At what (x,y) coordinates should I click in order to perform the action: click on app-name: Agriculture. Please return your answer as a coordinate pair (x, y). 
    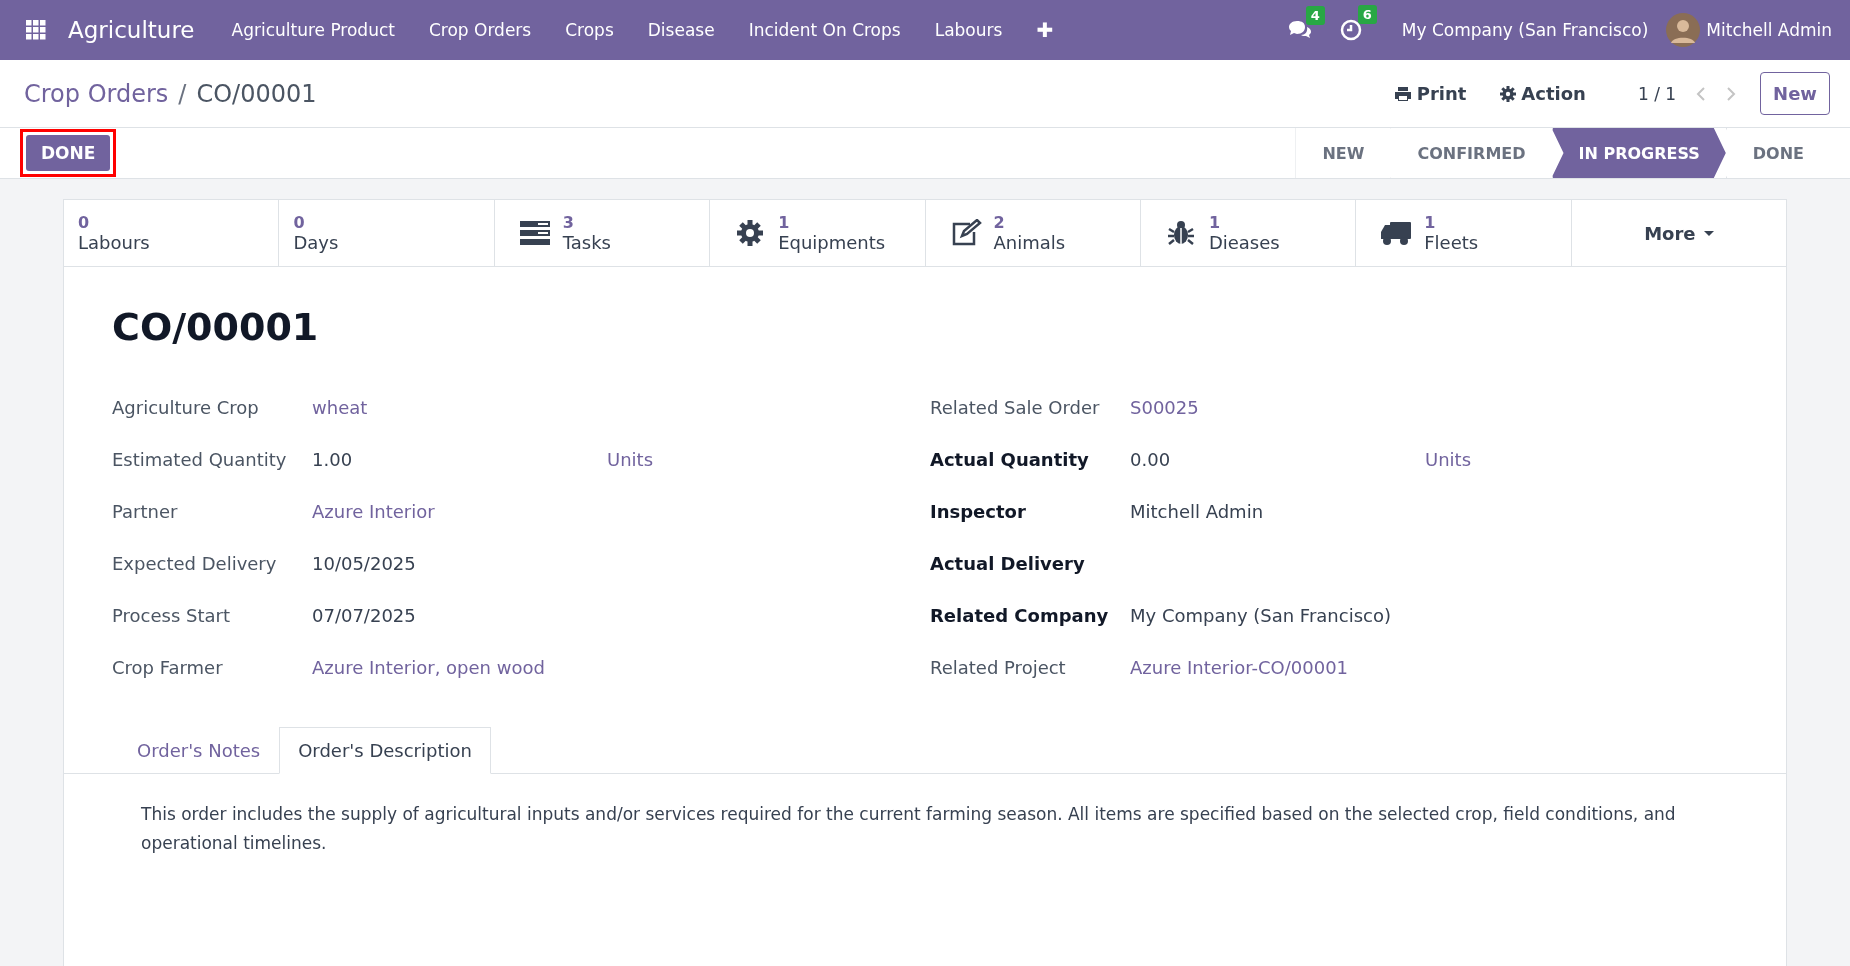
    Looking at the image, I should click on (131, 30).